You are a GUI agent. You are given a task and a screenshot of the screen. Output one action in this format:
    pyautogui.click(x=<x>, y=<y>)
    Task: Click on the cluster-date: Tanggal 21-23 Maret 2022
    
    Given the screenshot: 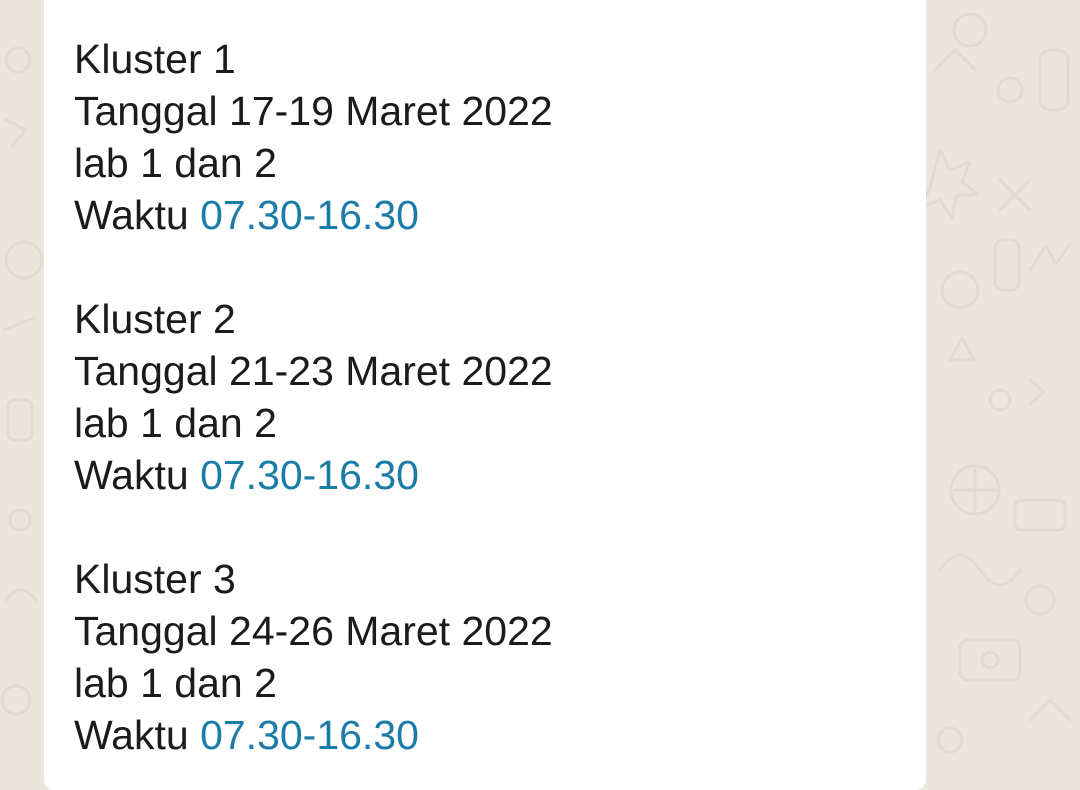 What is the action you would take?
    pyautogui.click(x=313, y=371)
    